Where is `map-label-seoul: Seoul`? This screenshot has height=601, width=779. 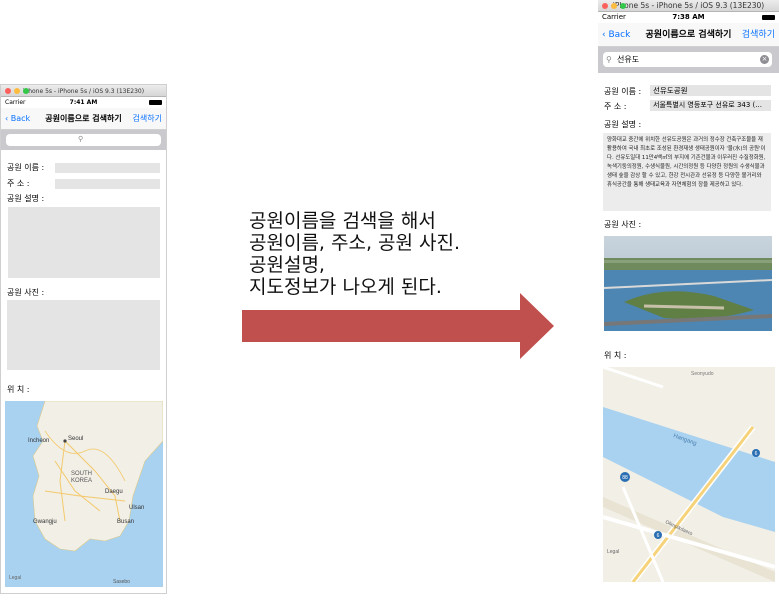
map-label-seoul: Seoul is located at coordinates (75, 439).